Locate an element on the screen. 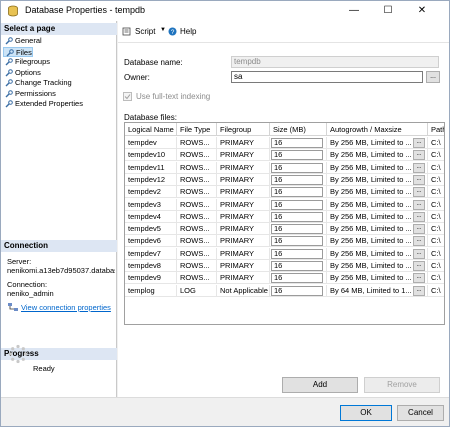 The image size is (450, 427). column-header-size: Size (MB) is located at coordinates (298, 129).